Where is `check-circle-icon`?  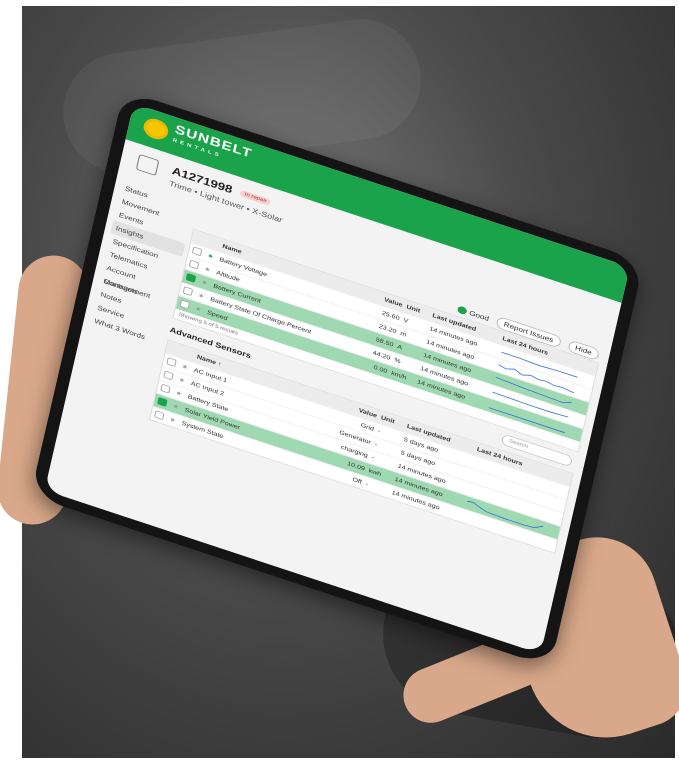
check-circle-icon is located at coordinates (462, 310).